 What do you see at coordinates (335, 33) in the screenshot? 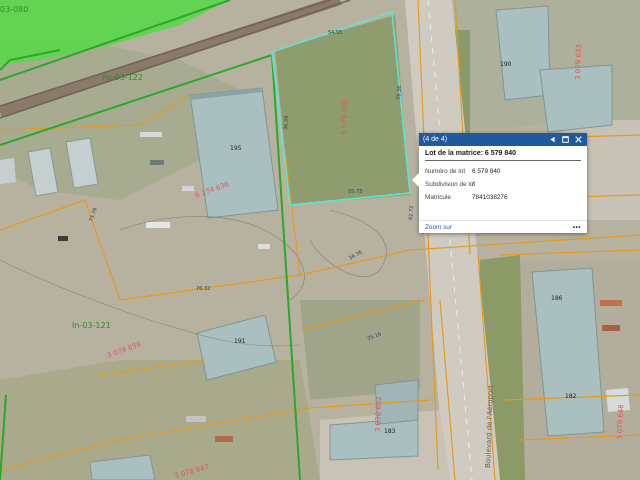
I see `dimension-label: 54.55` at bounding box center [335, 33].